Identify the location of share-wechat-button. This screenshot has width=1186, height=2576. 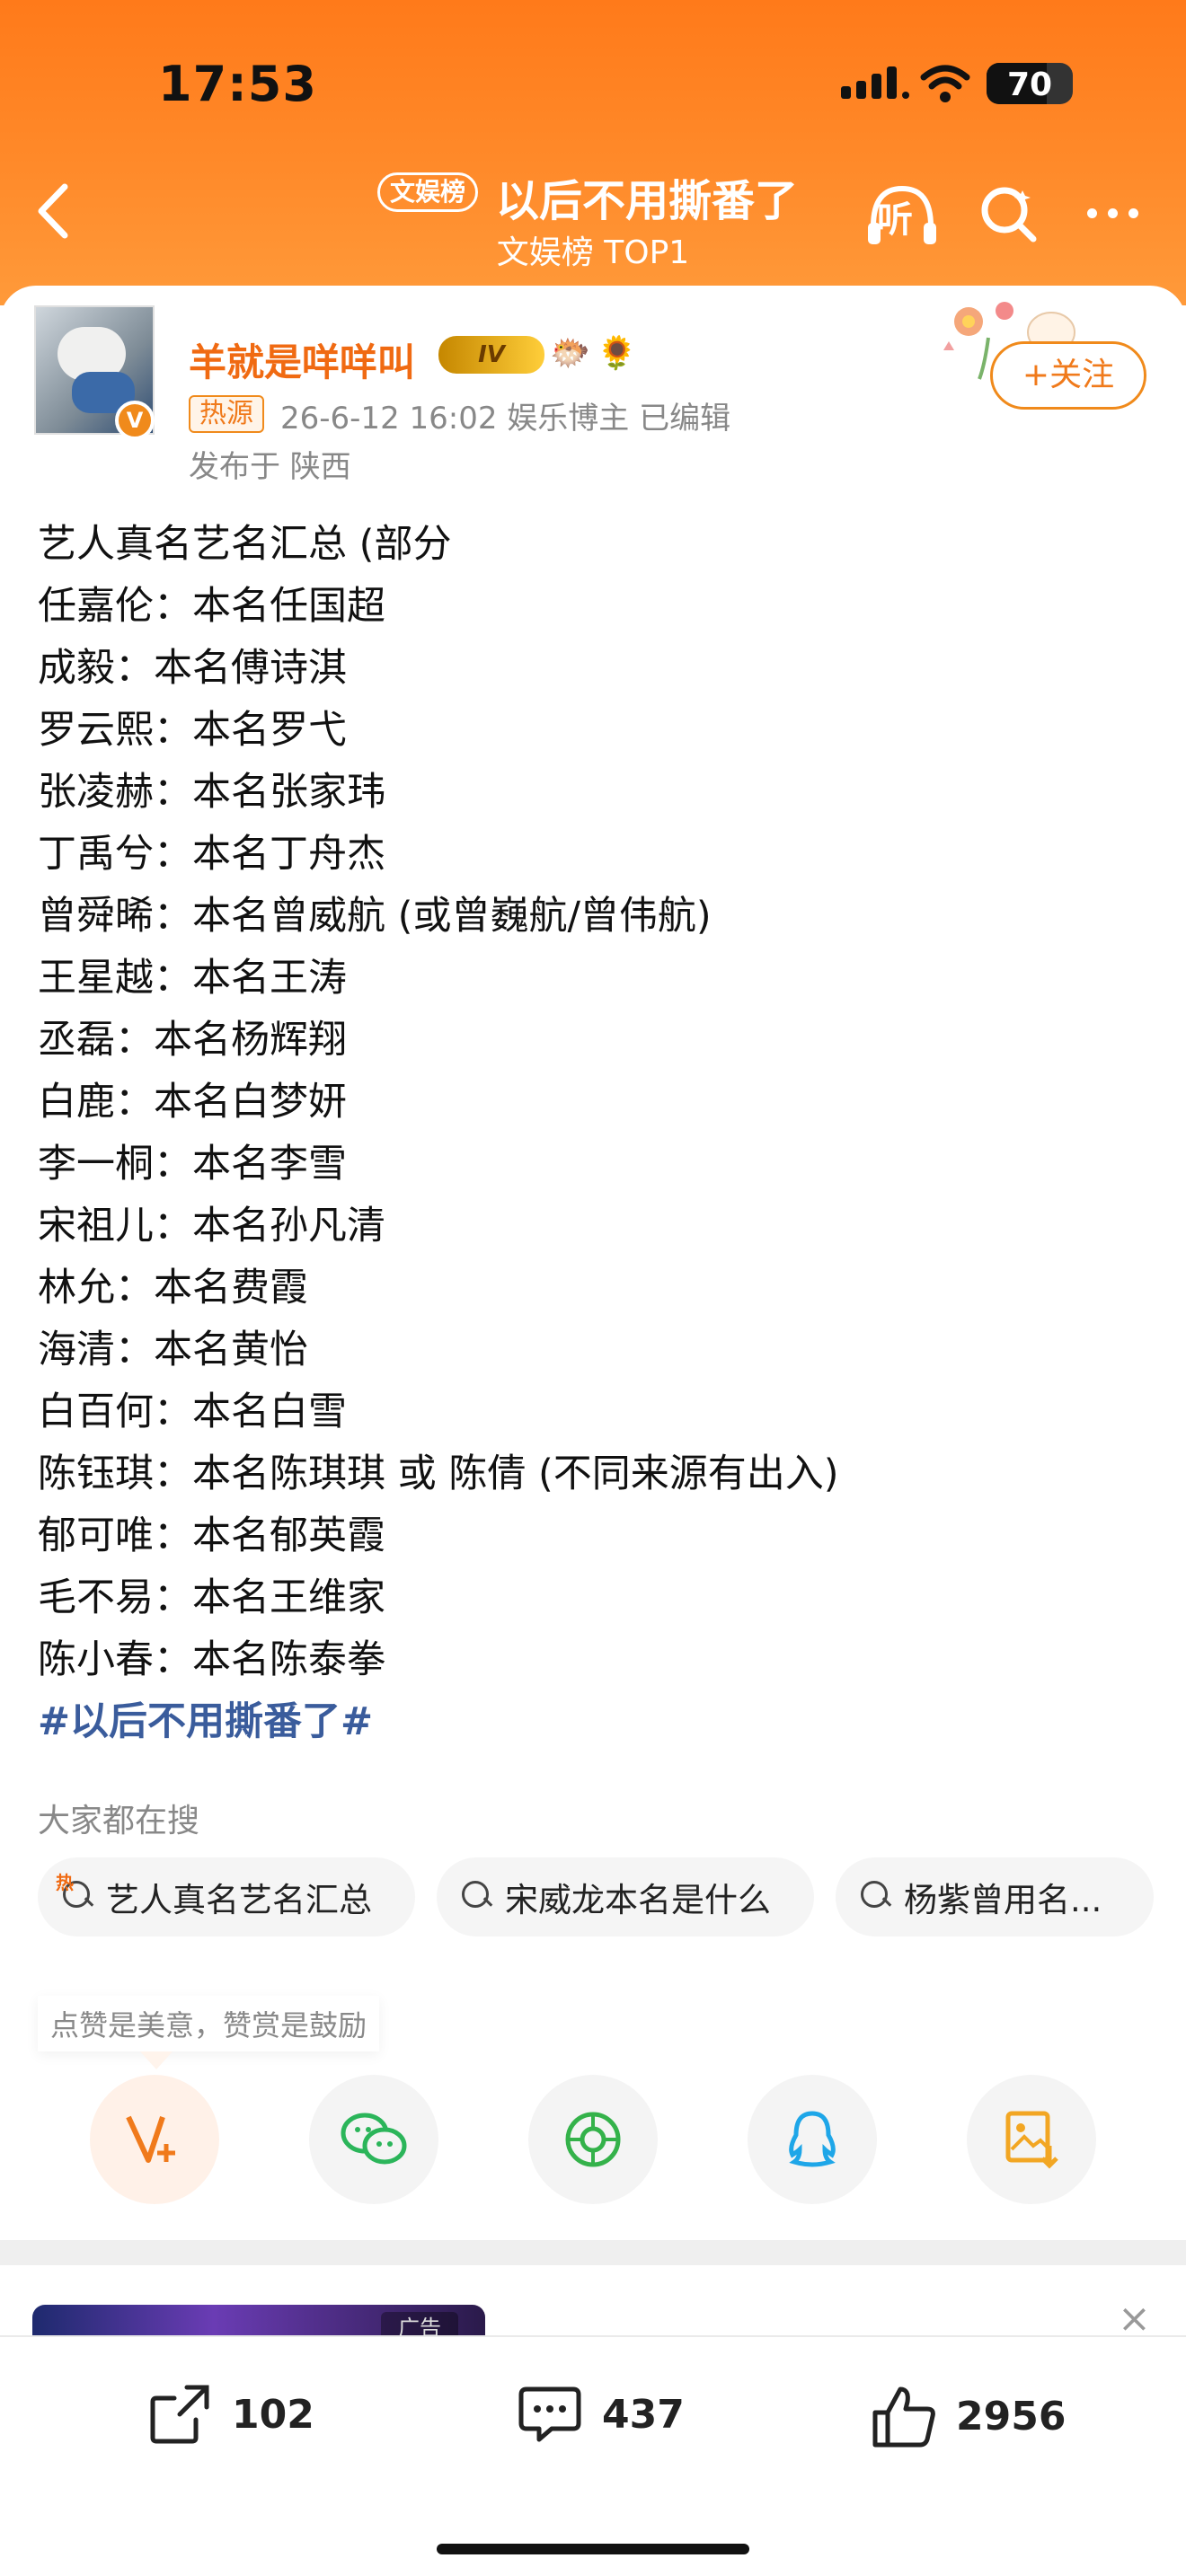
(373, 2139).